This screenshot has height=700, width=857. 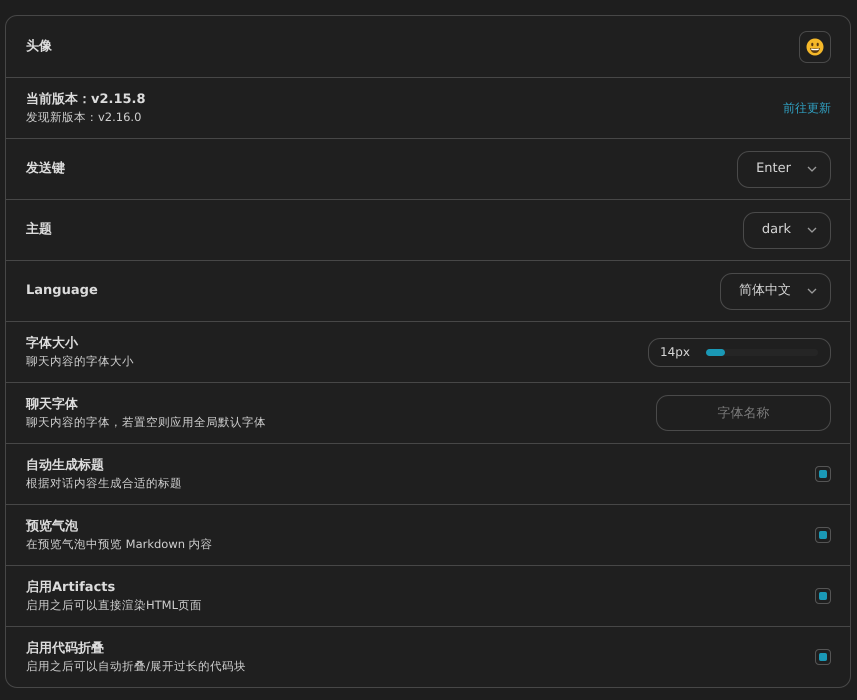 What do you see at coordinates (65, 466) in the screenshot?
I see `setting-title: 自动生成标题` at bounding box center [65, 466].